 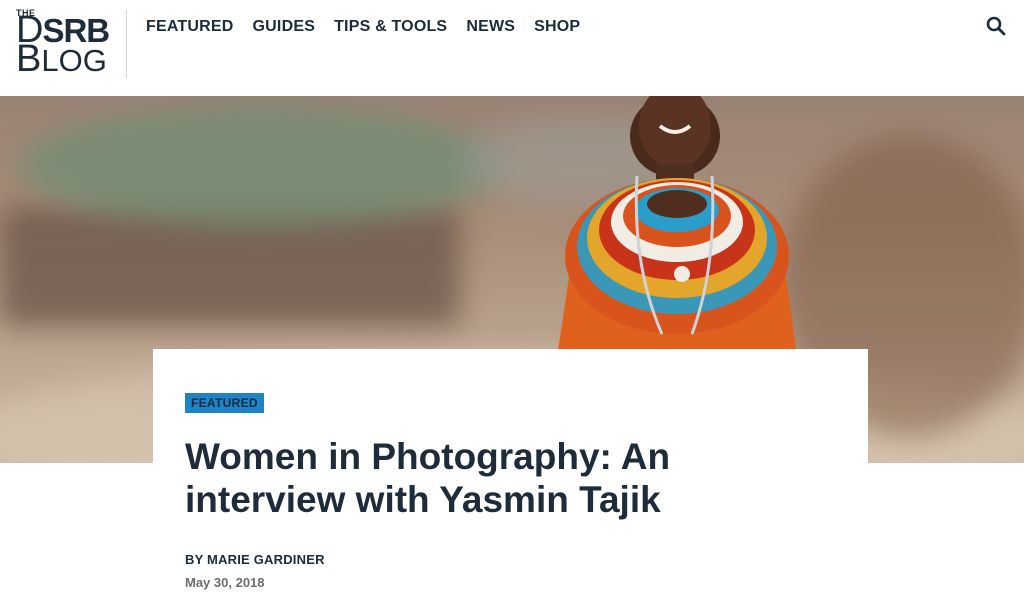 What do you see at coordinates (557, 27) in the screenshot?
I see `nav-shop: SHOP` at bounding box center [557, 27].